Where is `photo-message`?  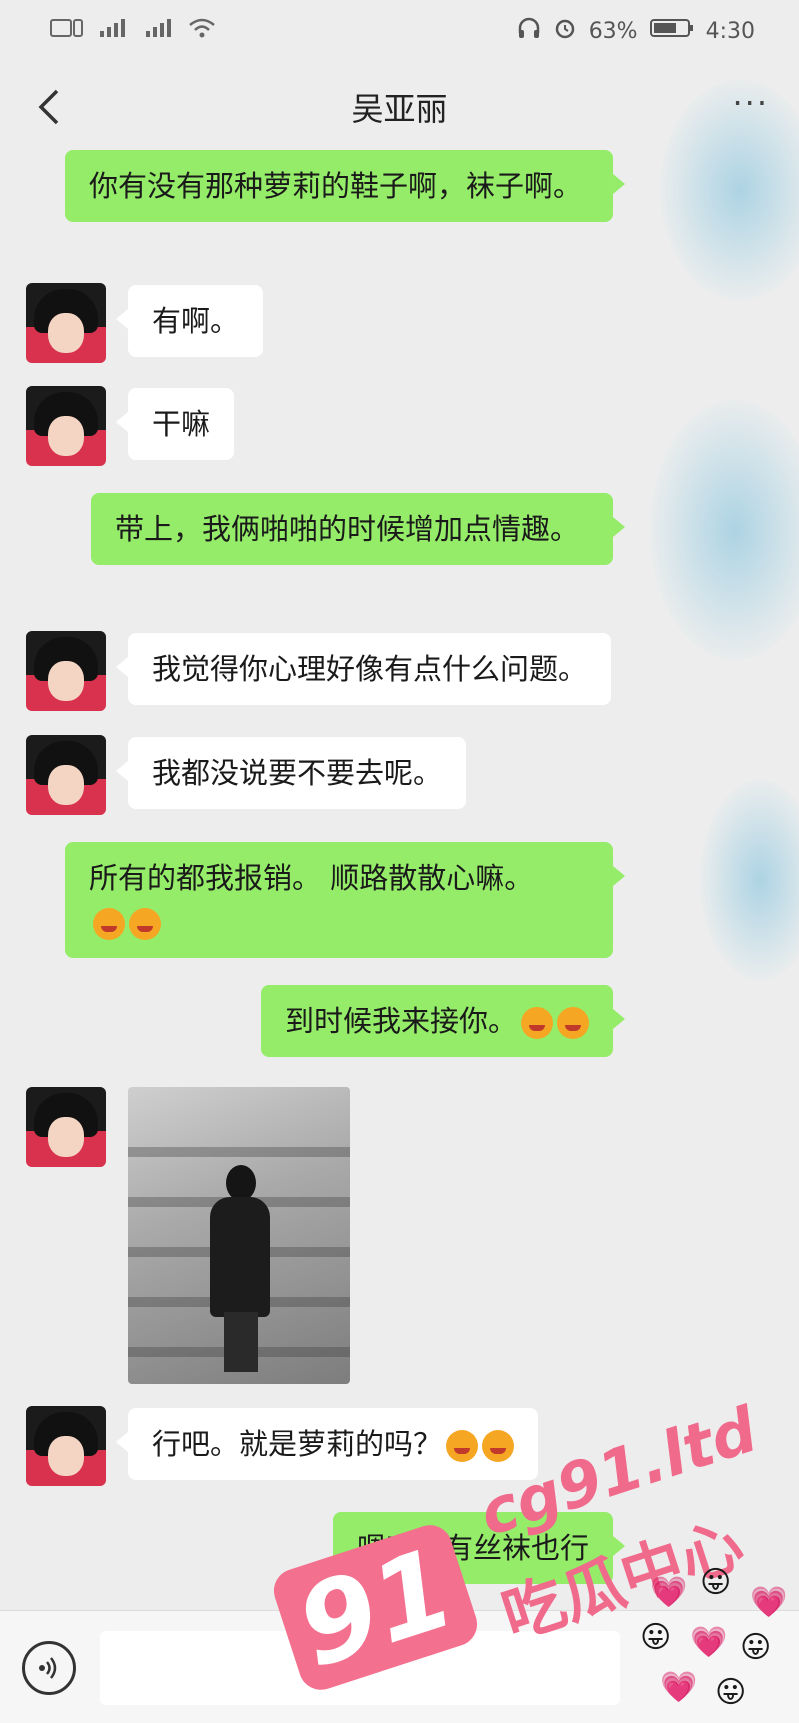
photo-message is located at coordinates (239, 1235).